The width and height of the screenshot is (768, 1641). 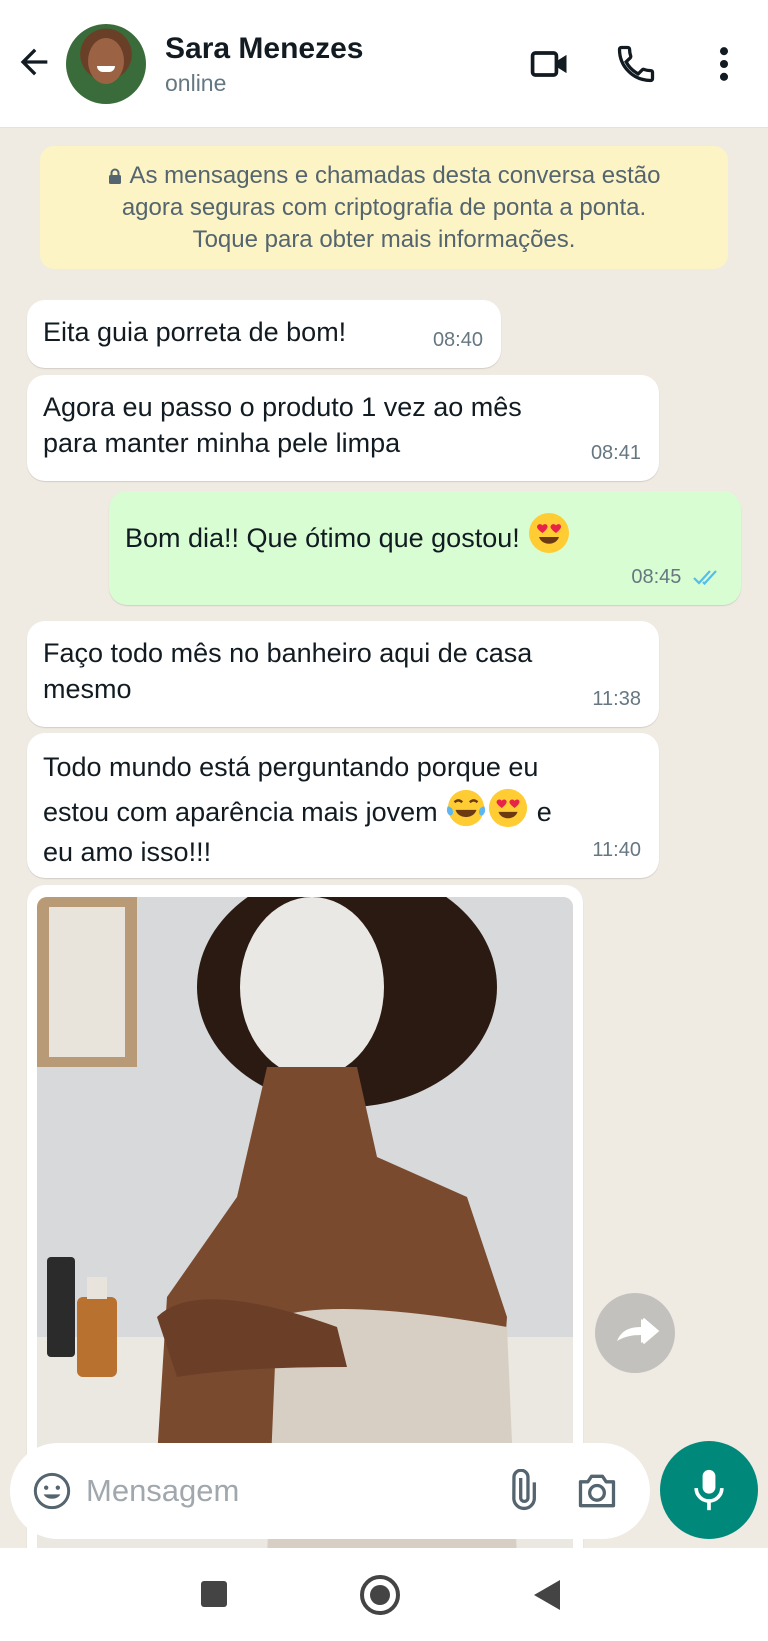 What do you see at coordinates (705, 578) in the screenshot?
I see `read-ticks-icon` at bounding box center [705, 578].